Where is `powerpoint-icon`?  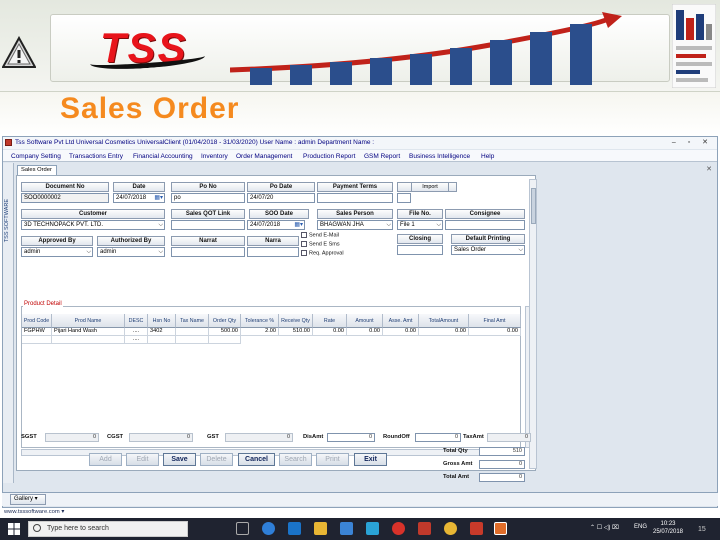
powerpoint-icon is located at coordinates (476, 528).